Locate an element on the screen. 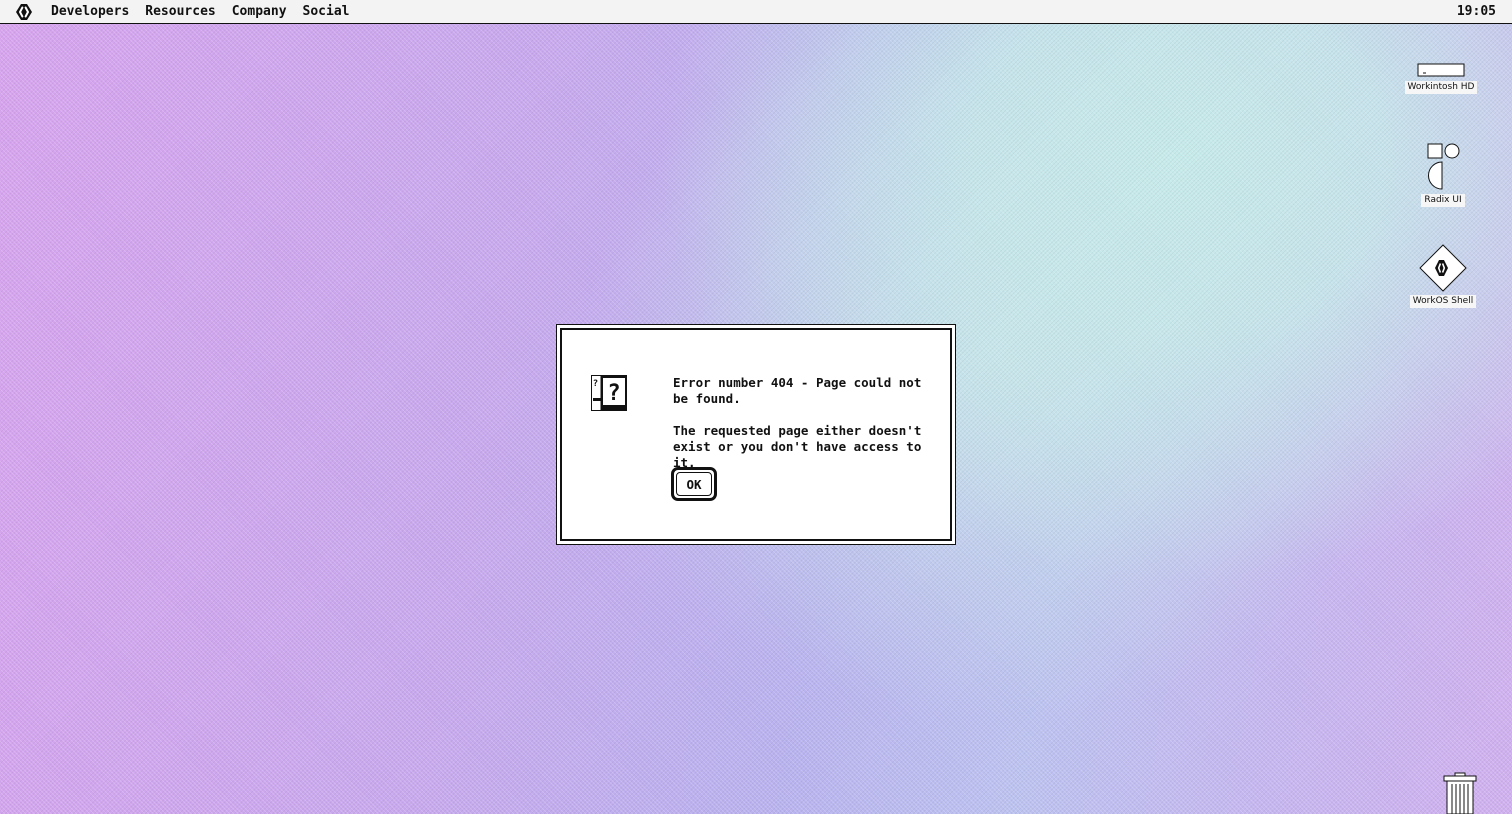  desktop-icon-label: Radix UI is located at coordinates (1443, 200).